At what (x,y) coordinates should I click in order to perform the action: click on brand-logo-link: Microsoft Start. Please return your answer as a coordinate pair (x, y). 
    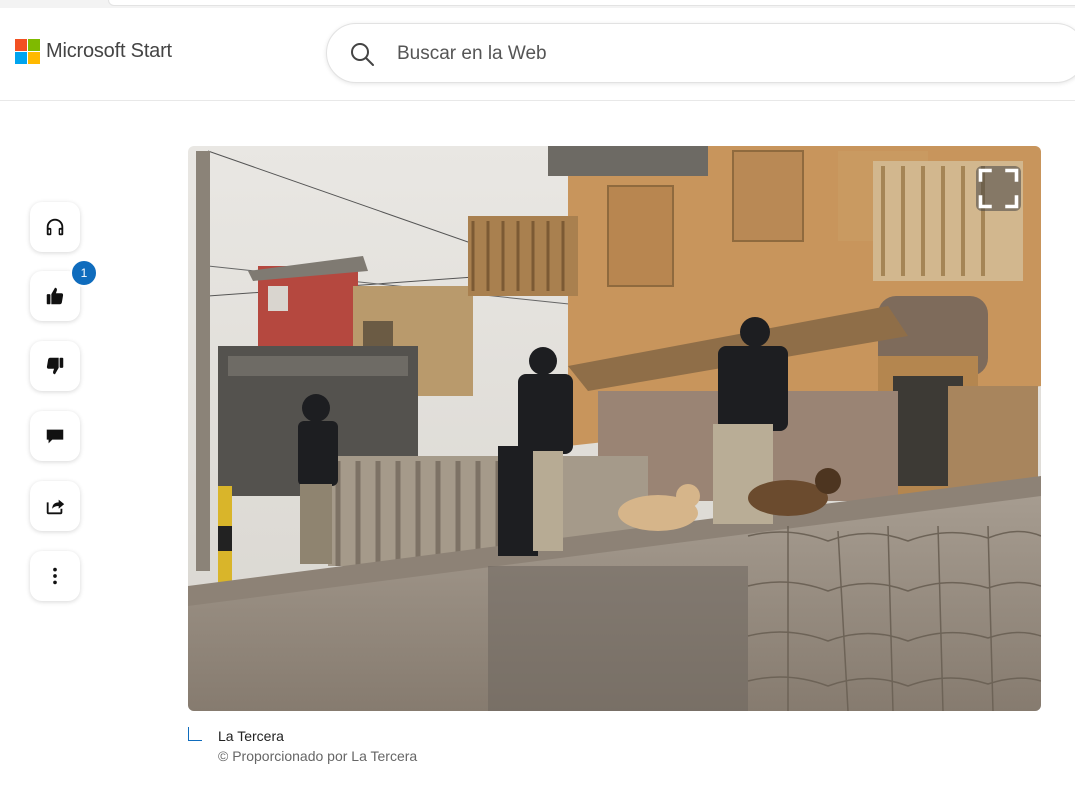
    Looking at the image, I should click on (93, 51).